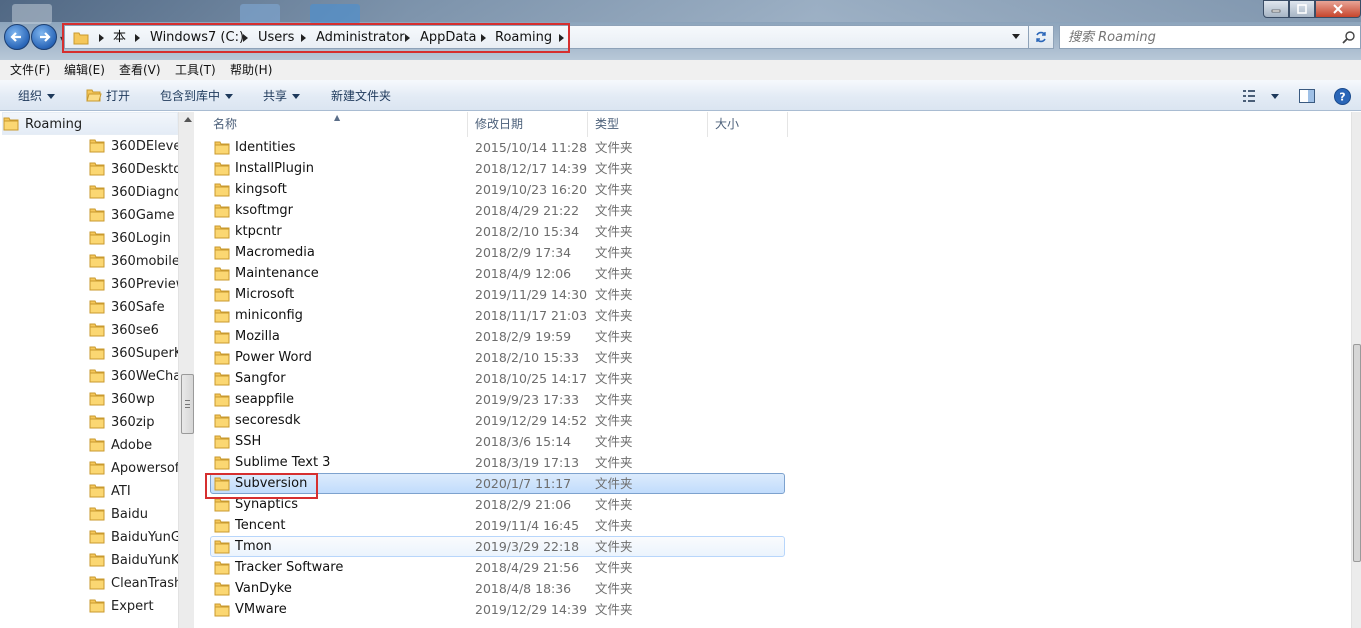  Describe the element at coordinates (133, 353) in the screenshot. I see `nav-item-folder: 360SuperKi` at that location.